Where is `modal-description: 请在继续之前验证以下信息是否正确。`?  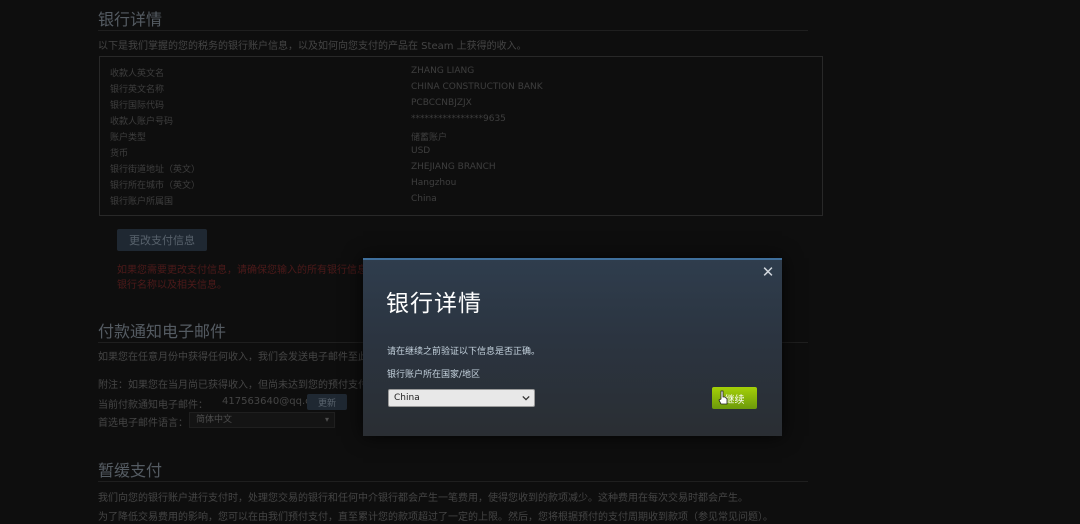
modal-description: 请在继续之前验证以下信息是否正确。 is located at coordinates (464, 352).